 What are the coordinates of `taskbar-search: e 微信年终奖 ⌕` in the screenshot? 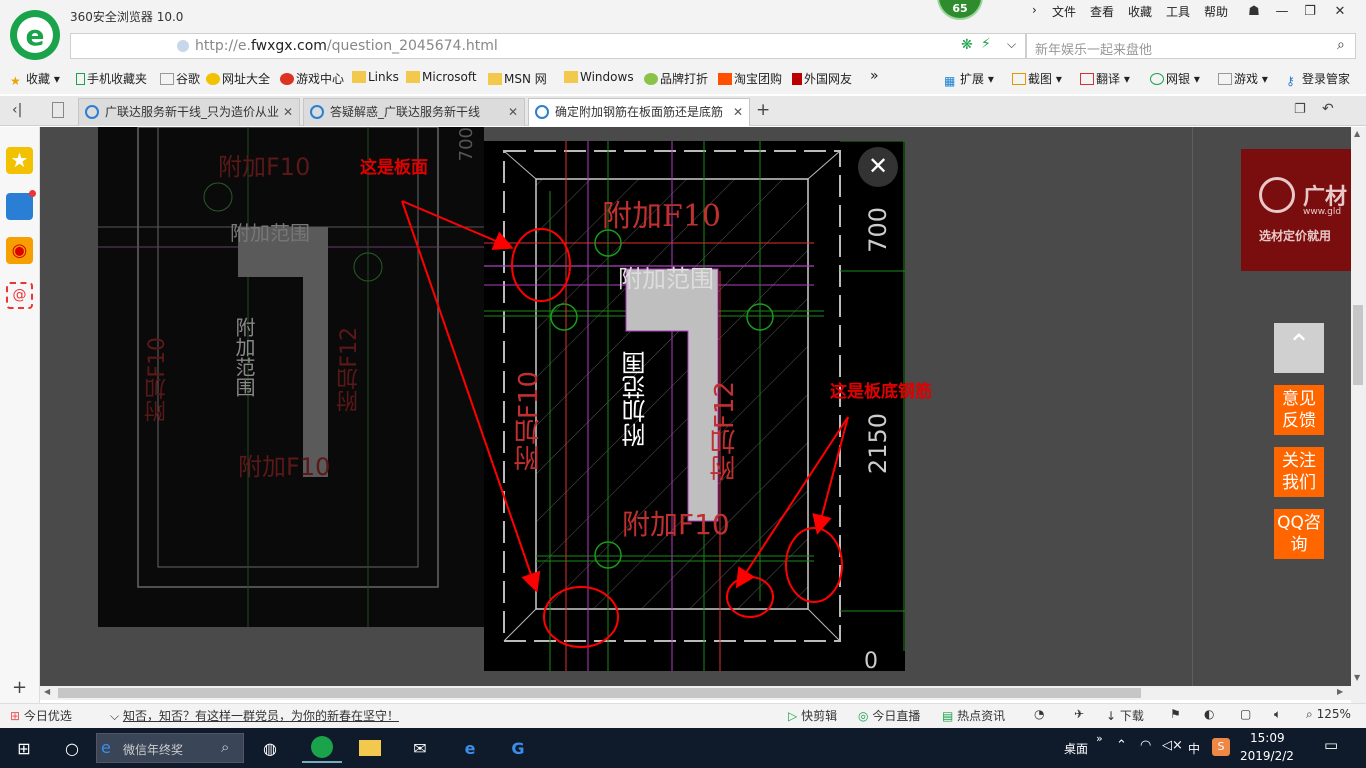 It's located at (170, 748).